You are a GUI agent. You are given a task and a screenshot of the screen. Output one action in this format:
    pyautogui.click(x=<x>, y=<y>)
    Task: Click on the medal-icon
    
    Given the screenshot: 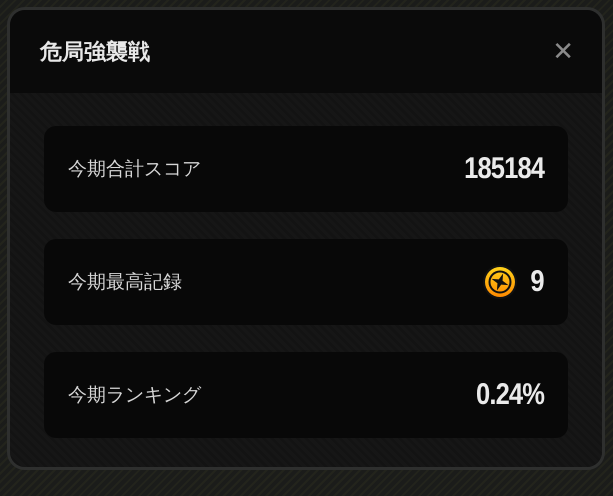 What is the action you would take?
    pyautogui.click(x=500, y=282)
    